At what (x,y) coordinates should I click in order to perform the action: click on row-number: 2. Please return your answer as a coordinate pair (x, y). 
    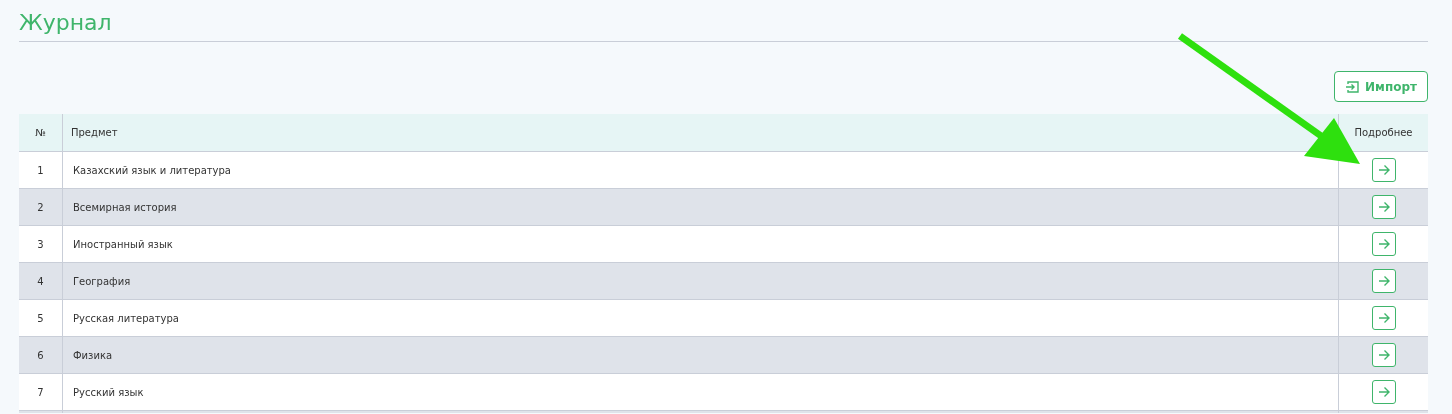
    Looking at the image, I should click on (40, 207).